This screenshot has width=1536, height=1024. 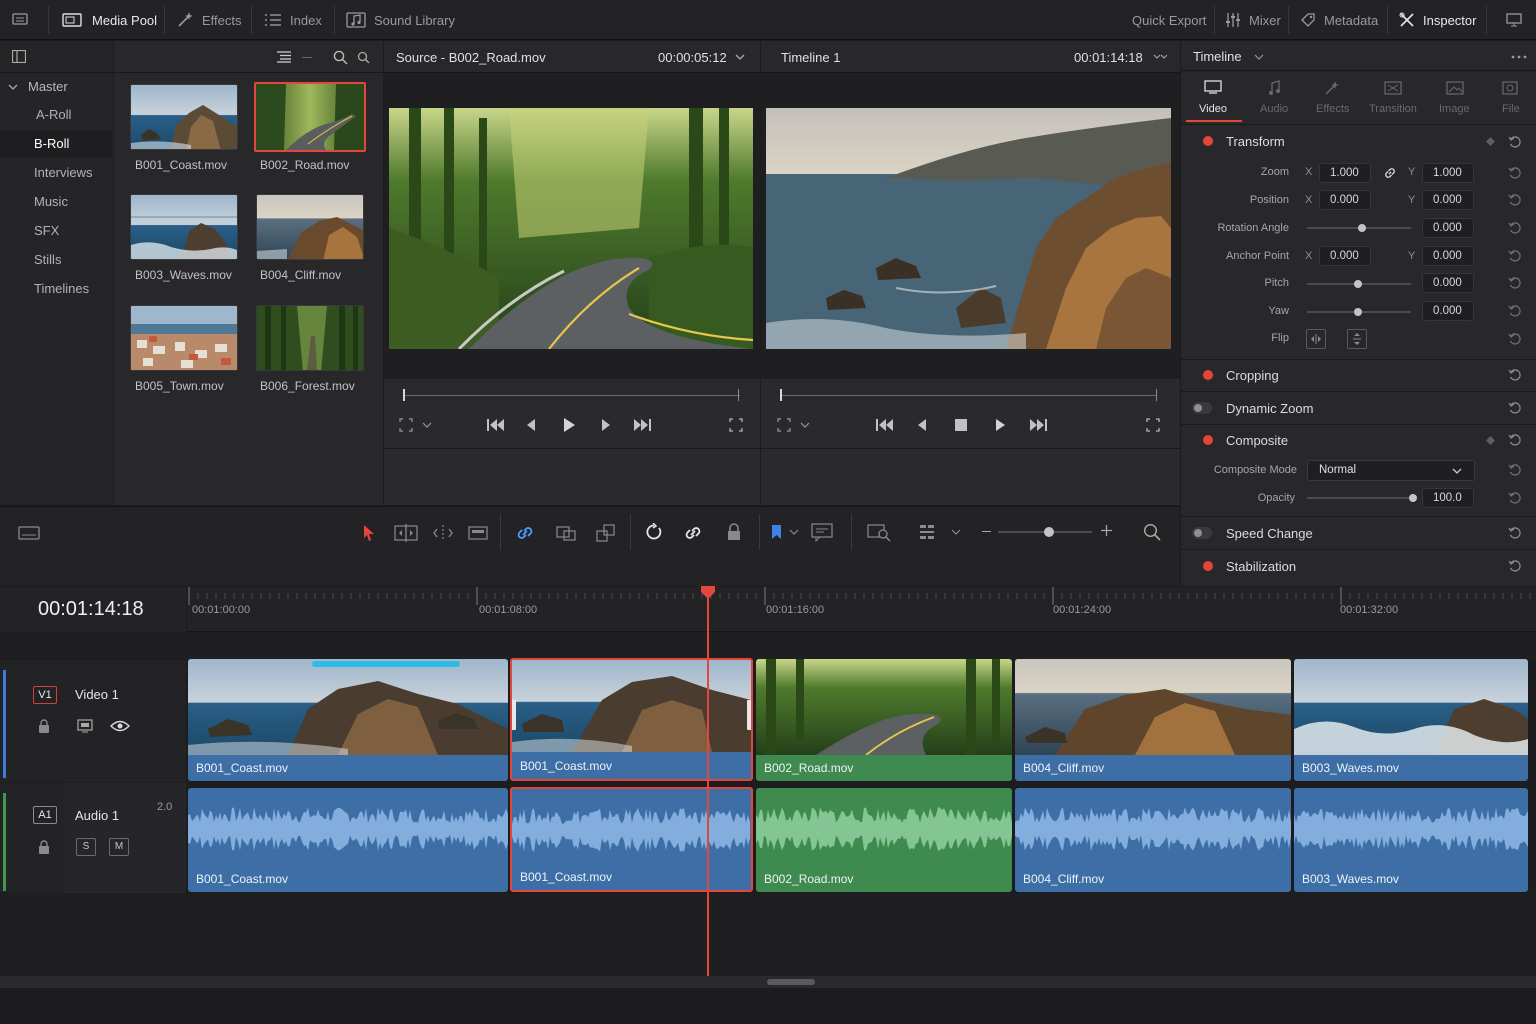 I want to click on dynamic-trim-icon, so click(x=443, y=533).